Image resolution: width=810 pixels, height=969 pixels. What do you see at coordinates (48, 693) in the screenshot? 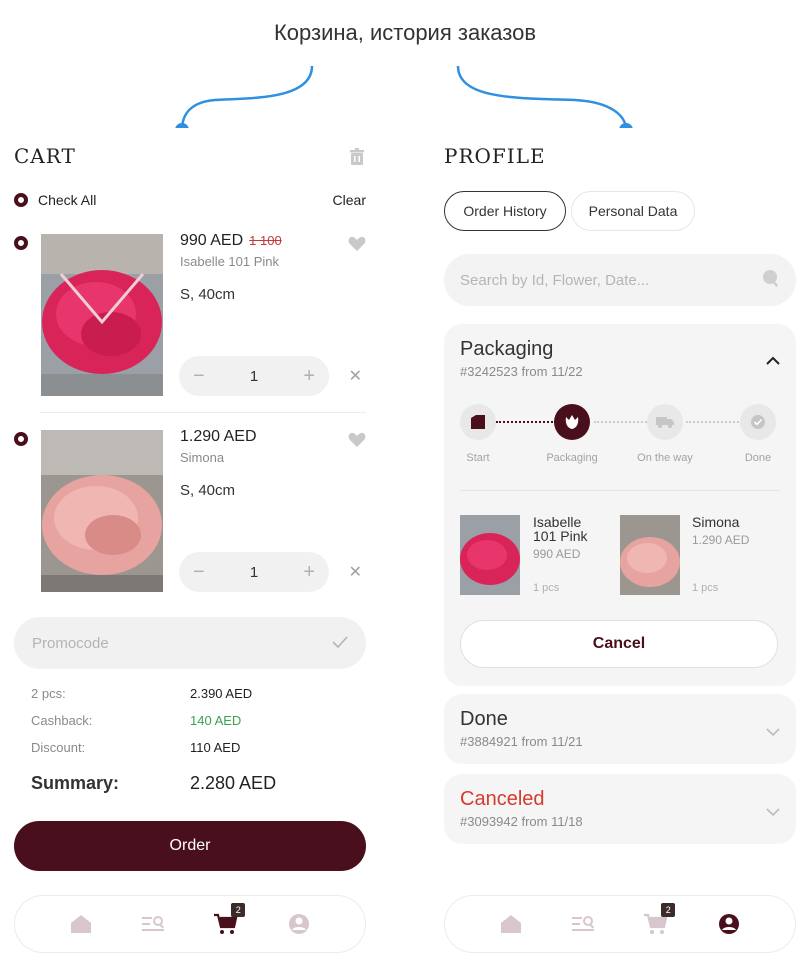
I see `total-label: 2 pcs:` at bounding box center [48, 693].